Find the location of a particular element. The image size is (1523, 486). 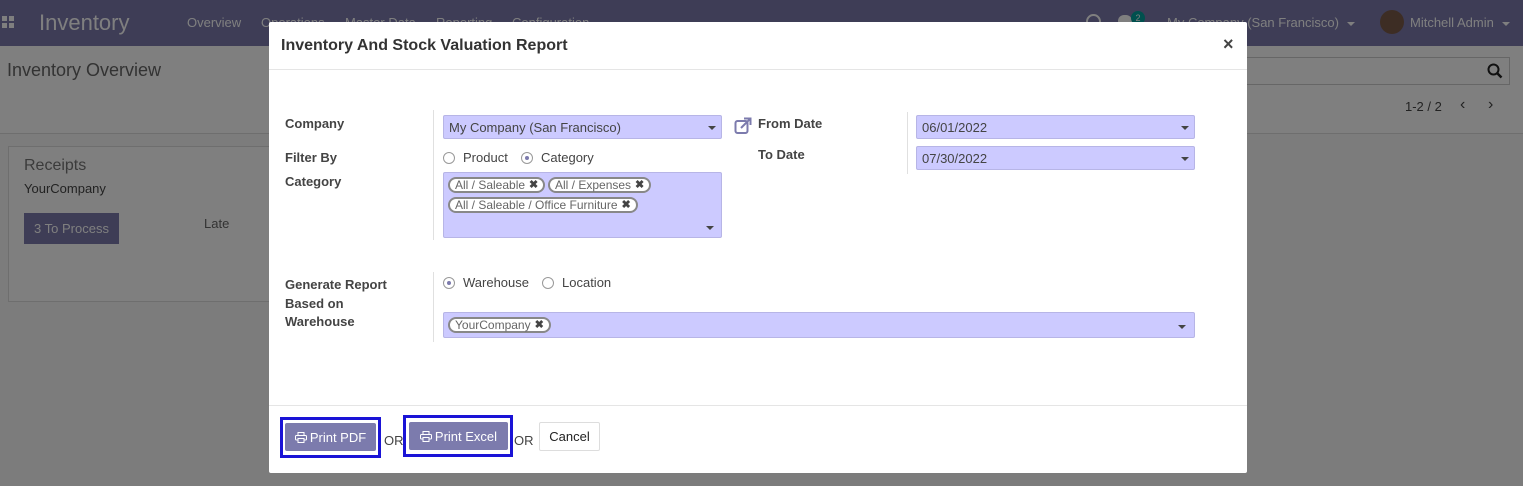

category-tag: All / Saleable / Office Furniture ✖ is located at coordinates (543, 205).